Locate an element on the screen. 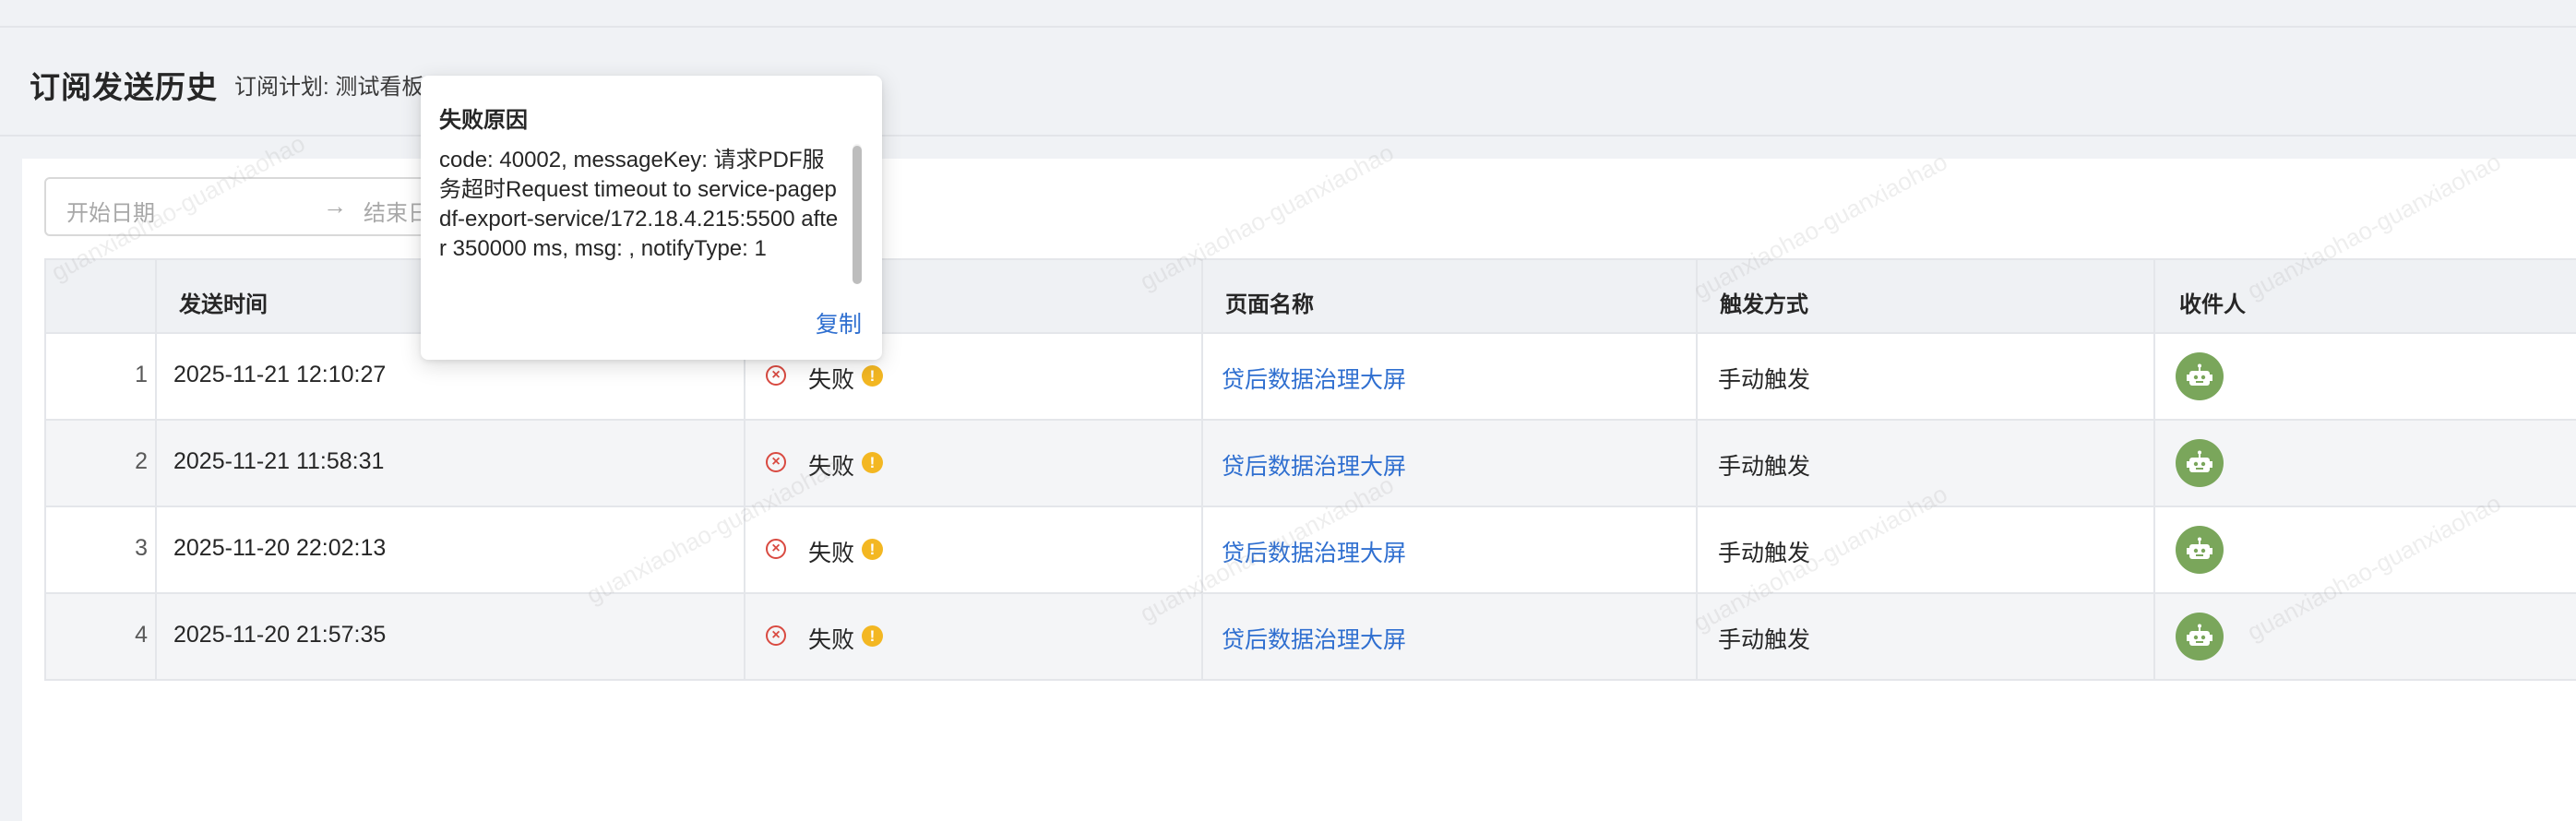  column-send-time: 发送时间 is located at coordinates (224, 302).